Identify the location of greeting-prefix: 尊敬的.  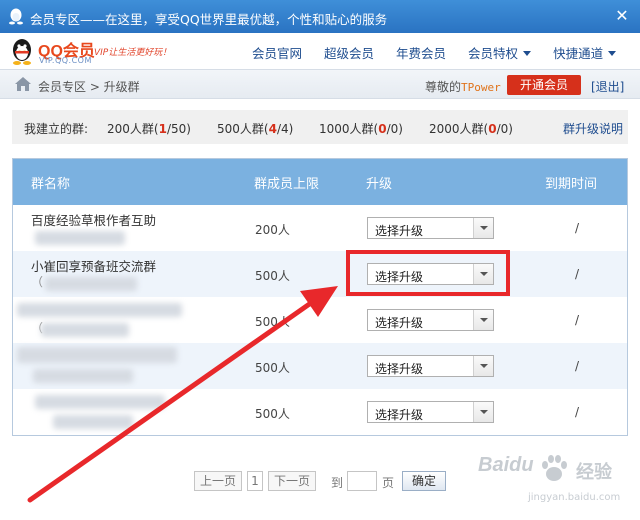
(443, 87).